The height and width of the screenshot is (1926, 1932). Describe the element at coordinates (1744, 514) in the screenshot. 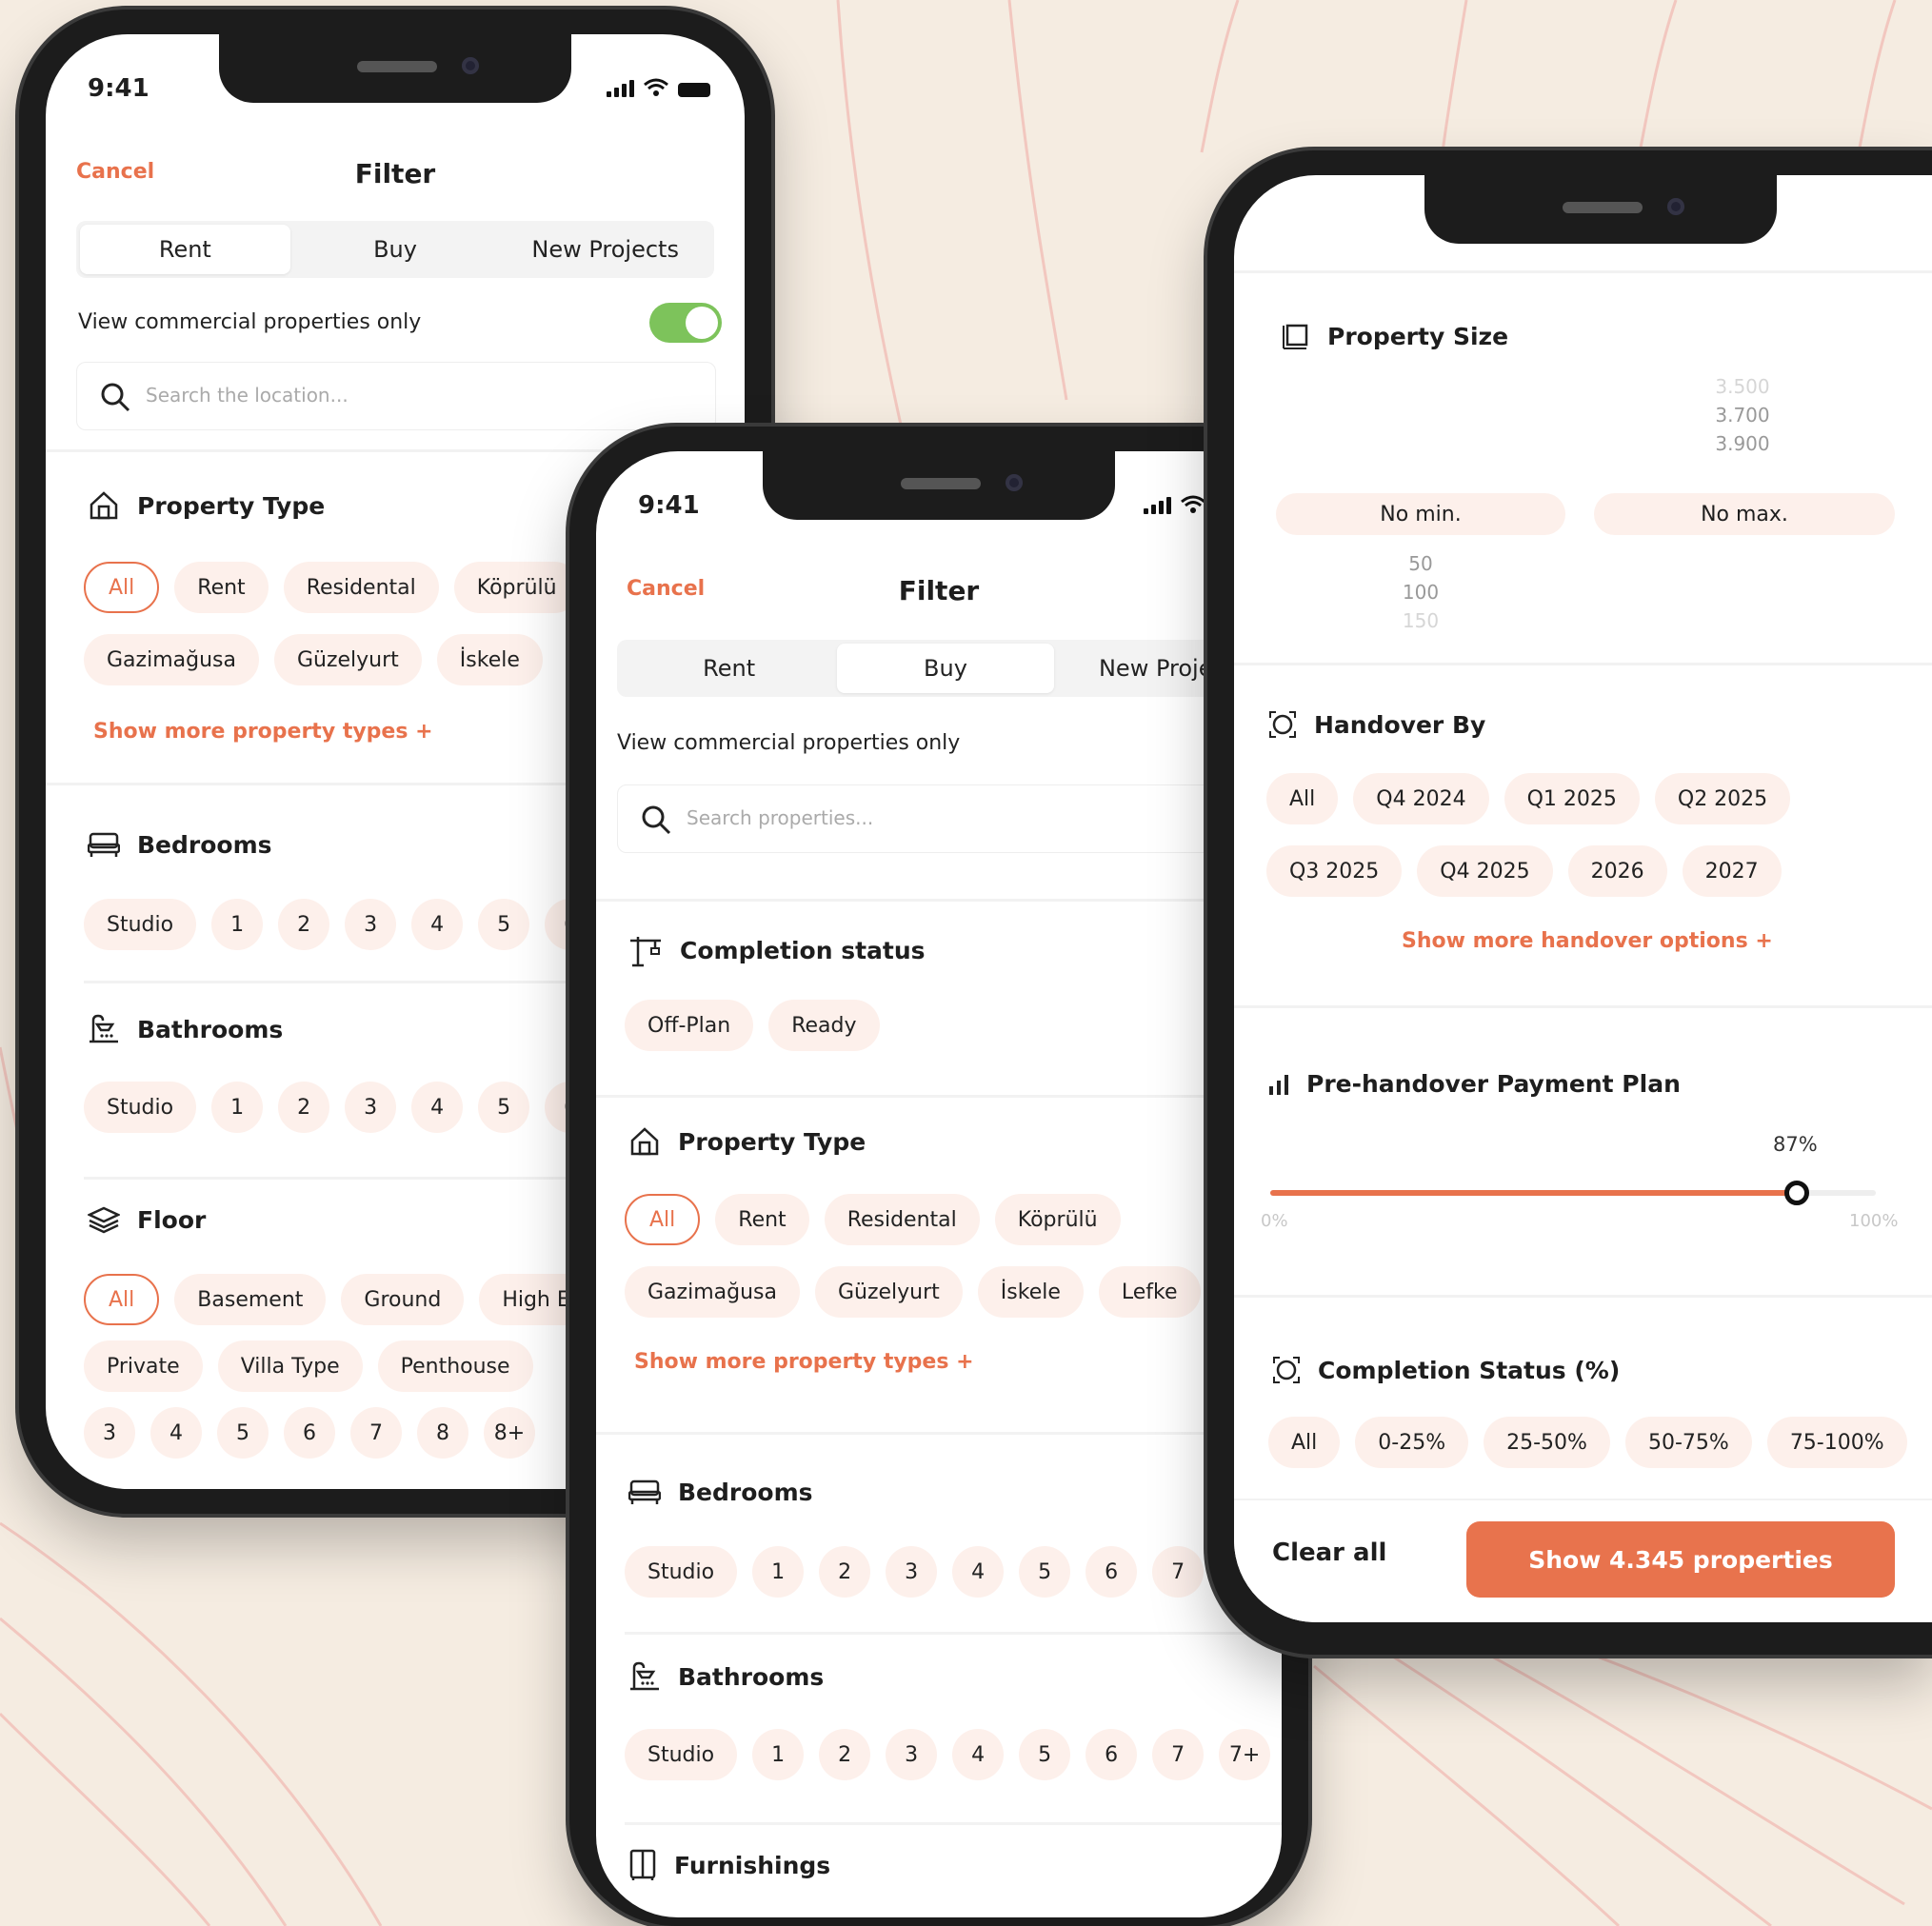

I see `max-size-field: No max.` at that location.